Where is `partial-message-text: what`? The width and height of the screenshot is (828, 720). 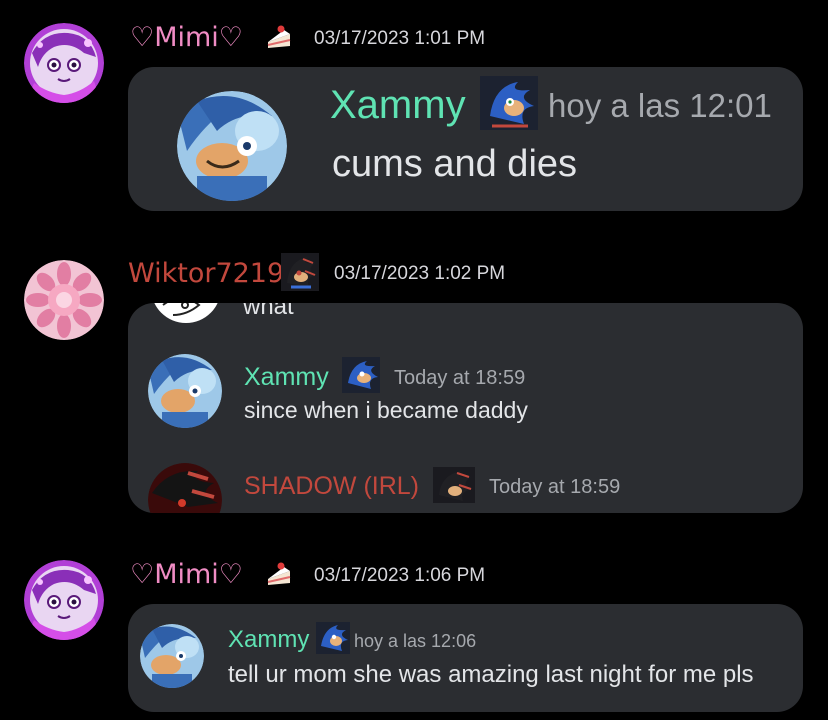
partial-message-text: what is located at coordinates (268, 311).